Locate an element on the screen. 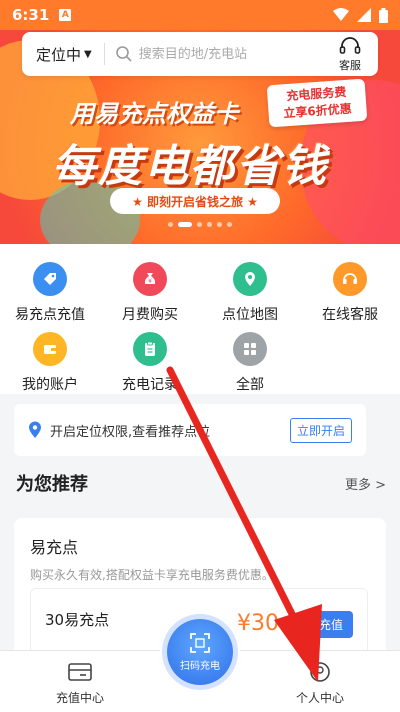 The image size is (400, 712). enable-location-button: 立即开启 is located at coordinates (320, 430).